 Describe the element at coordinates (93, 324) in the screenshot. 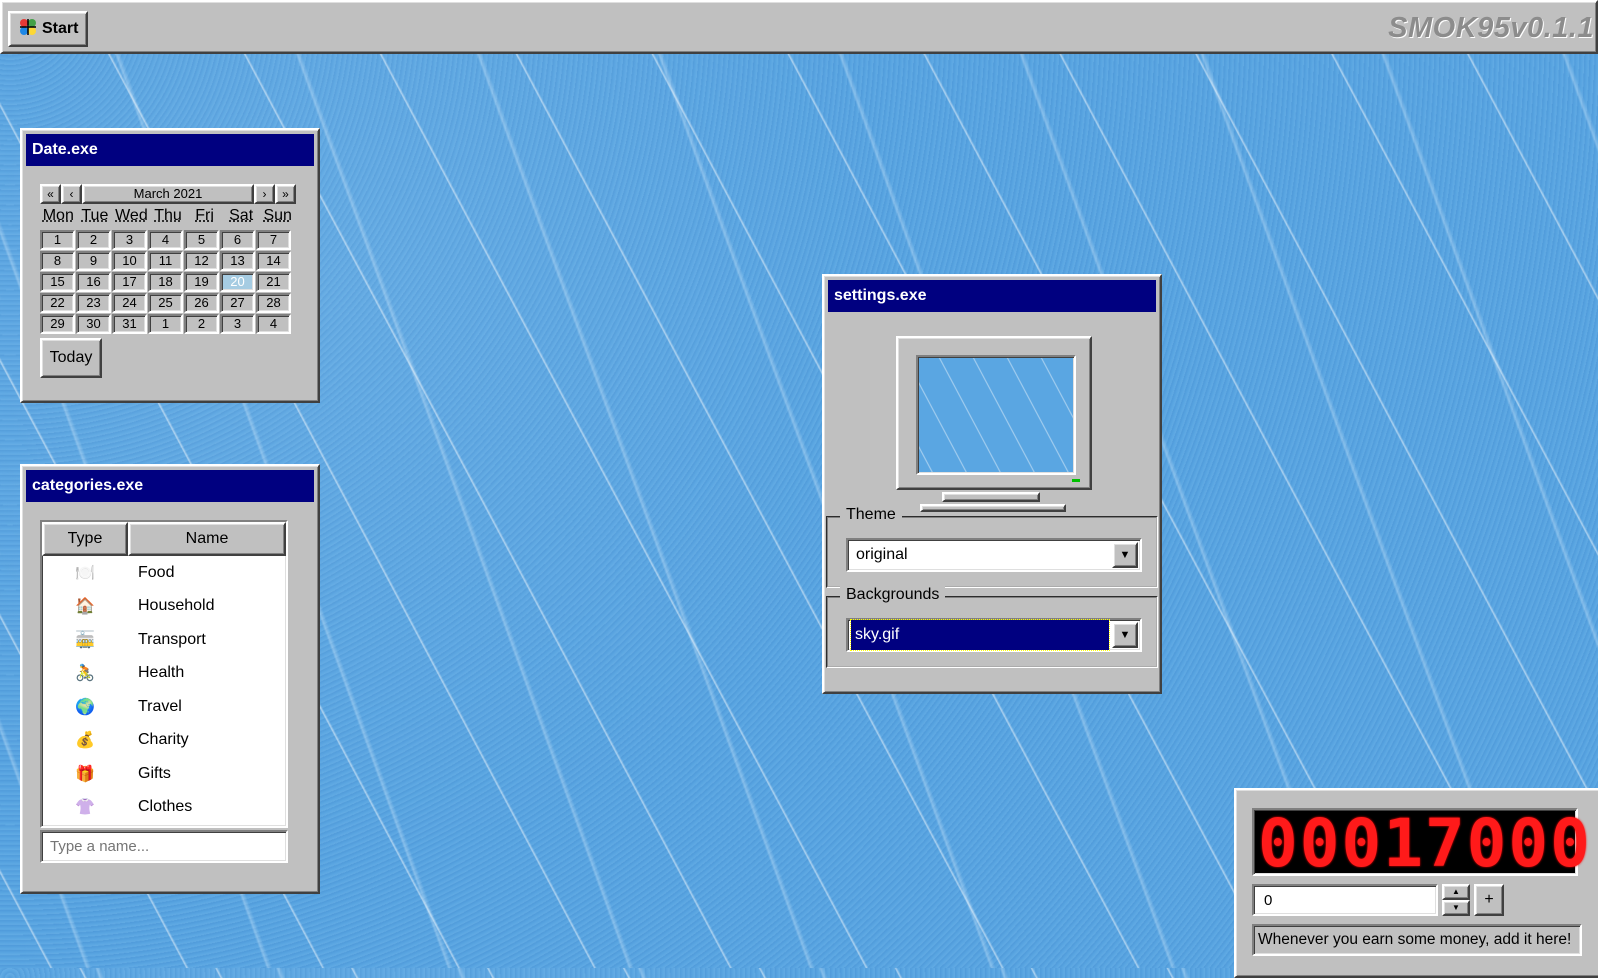

I see `calendar-day: 30` at that location.